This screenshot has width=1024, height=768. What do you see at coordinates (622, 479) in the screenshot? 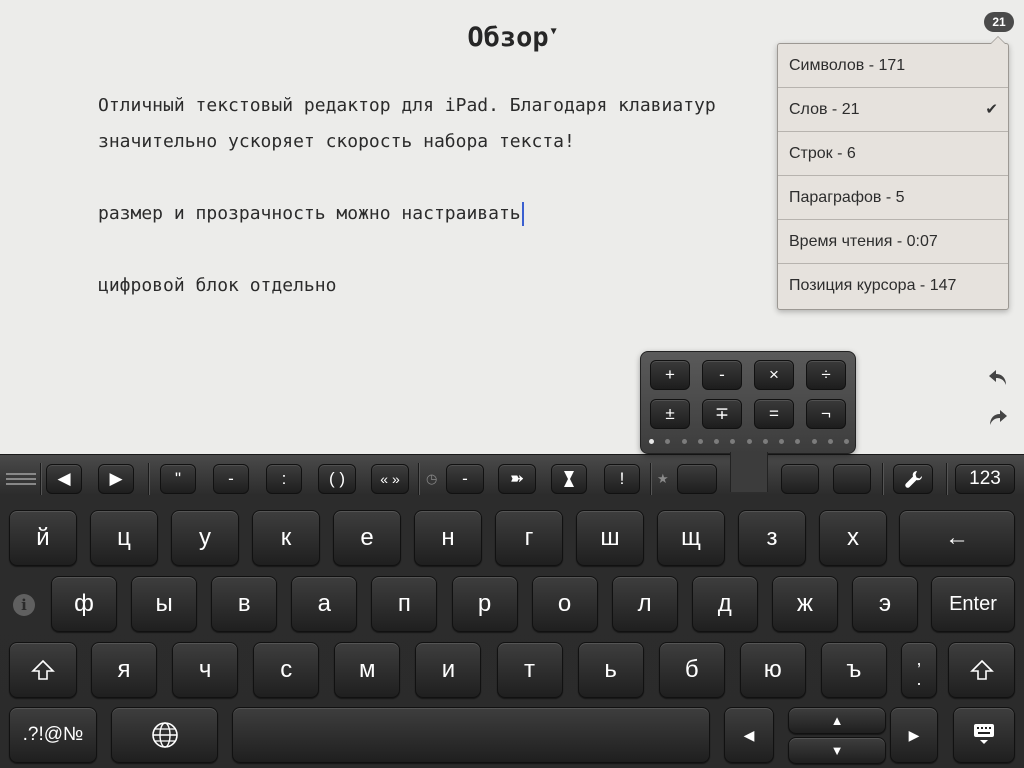
I see `exclamation-button: !` at bounding box center [622, 479].